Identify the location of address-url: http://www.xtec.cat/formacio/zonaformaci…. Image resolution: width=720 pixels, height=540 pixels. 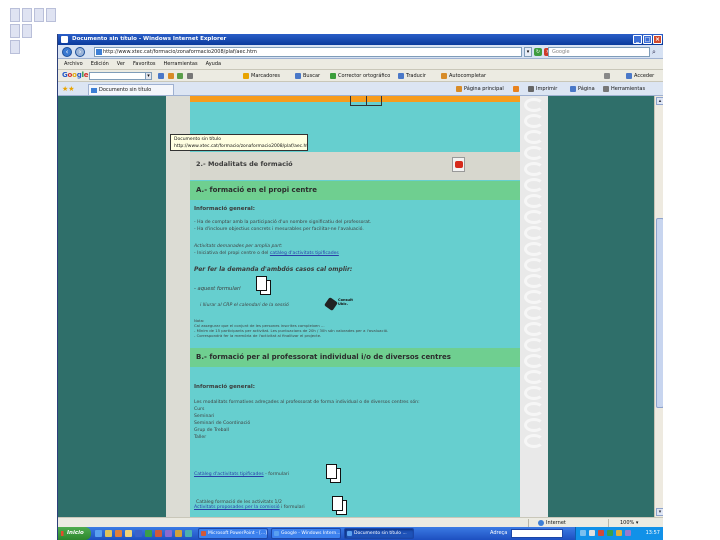
(180, 52).